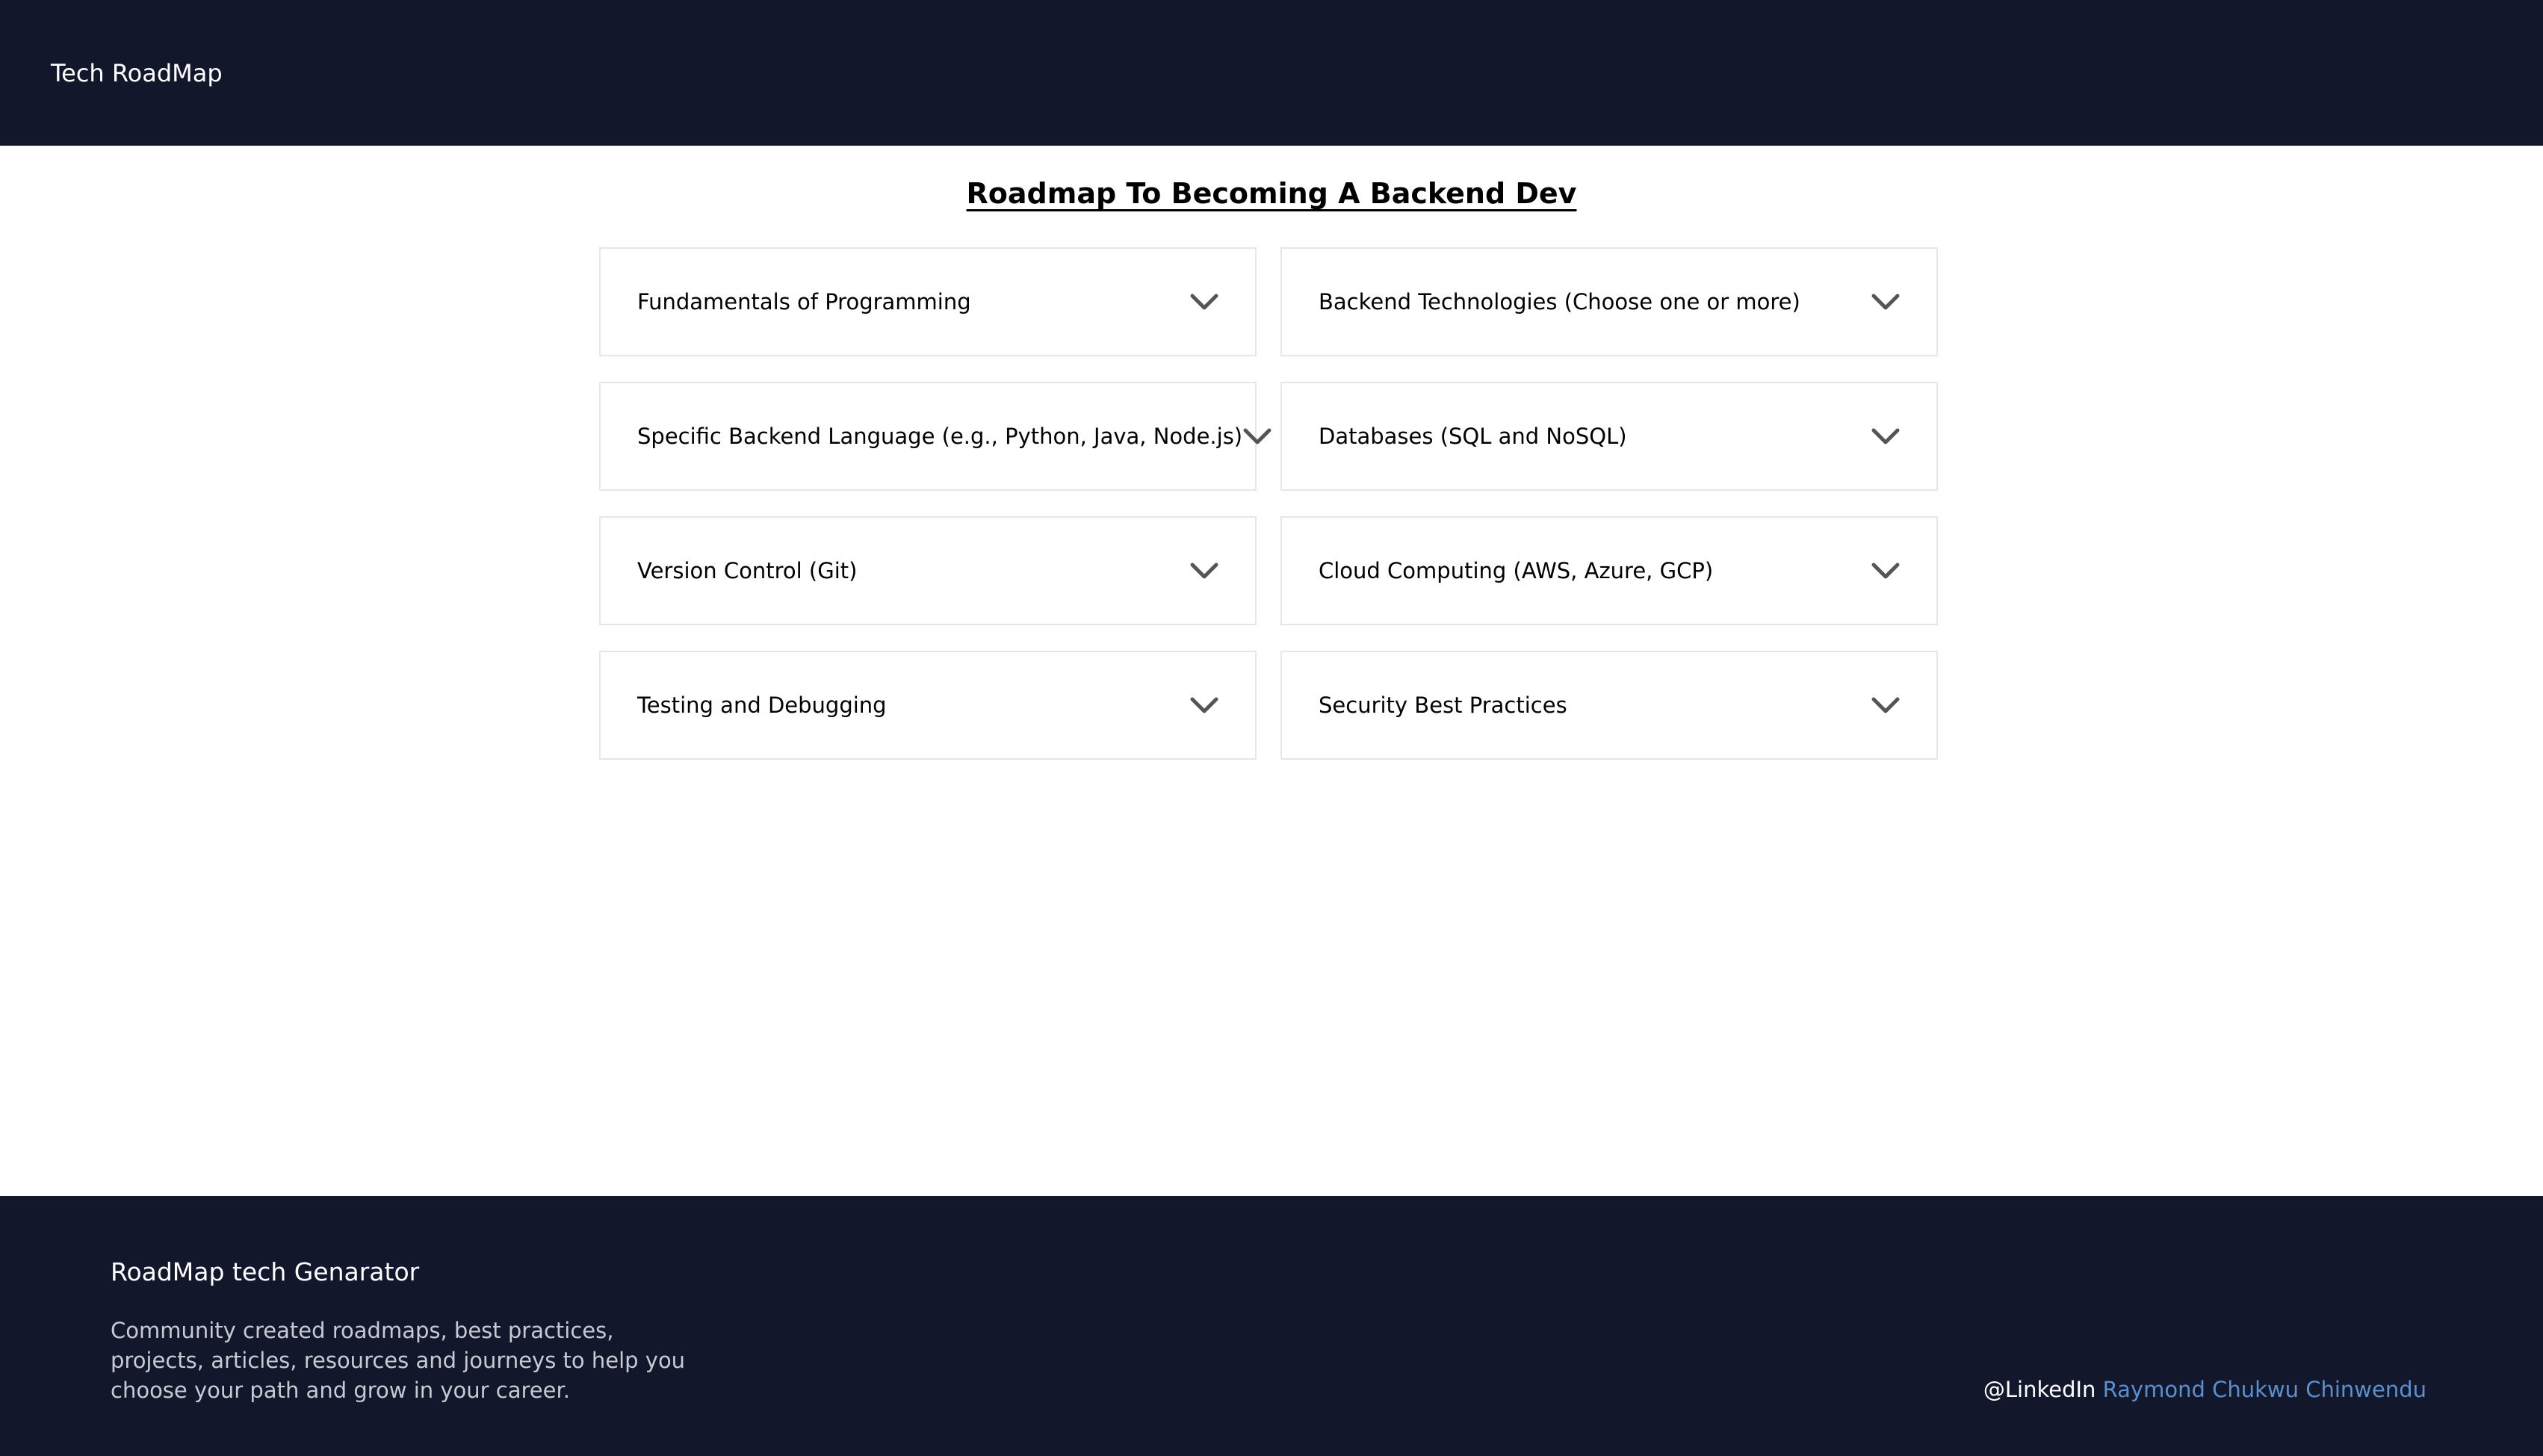  I want to click on footer-credit: @LinkedIn Raymond Chukwu Chinwendu, so click(2204, 1389).